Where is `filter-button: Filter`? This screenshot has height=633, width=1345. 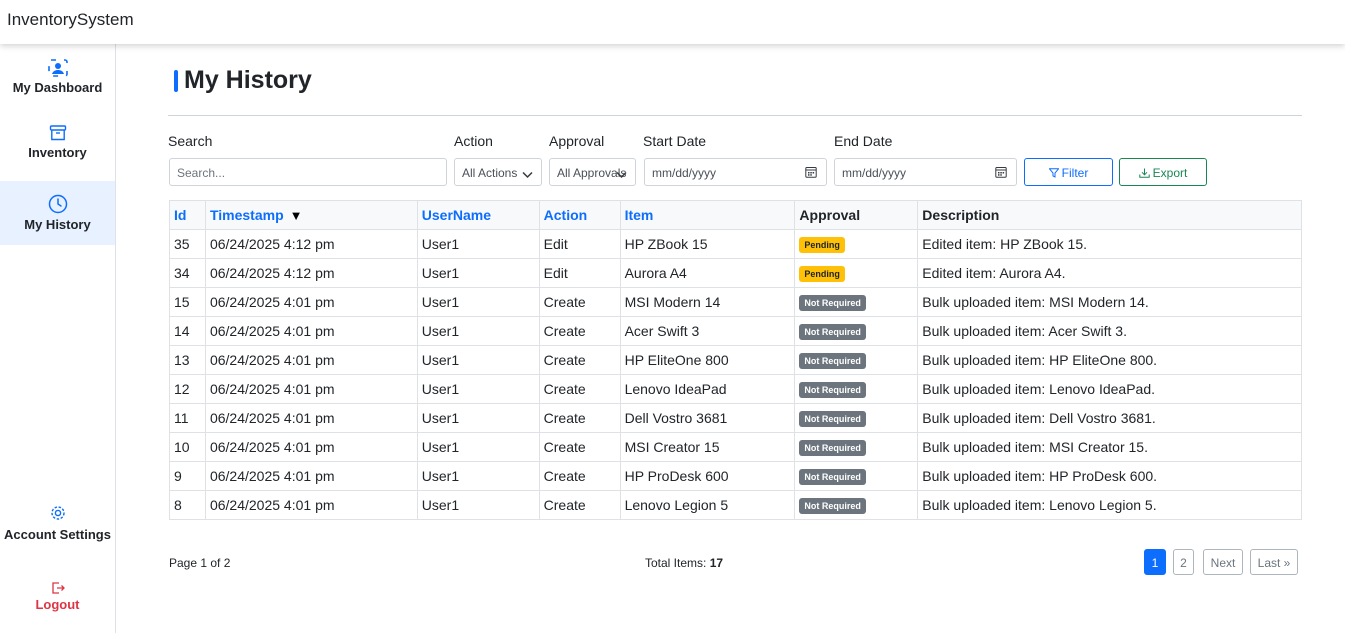
filter-button: Filter is located at coordinates (1068, 172).